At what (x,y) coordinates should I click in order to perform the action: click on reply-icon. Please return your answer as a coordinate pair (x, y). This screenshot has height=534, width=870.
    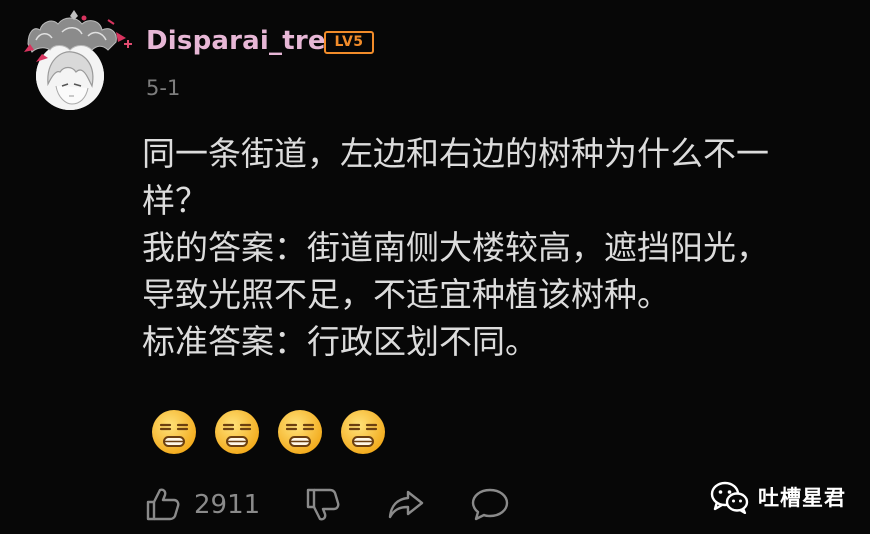
    Looking at the image, I should click on (490, 504).